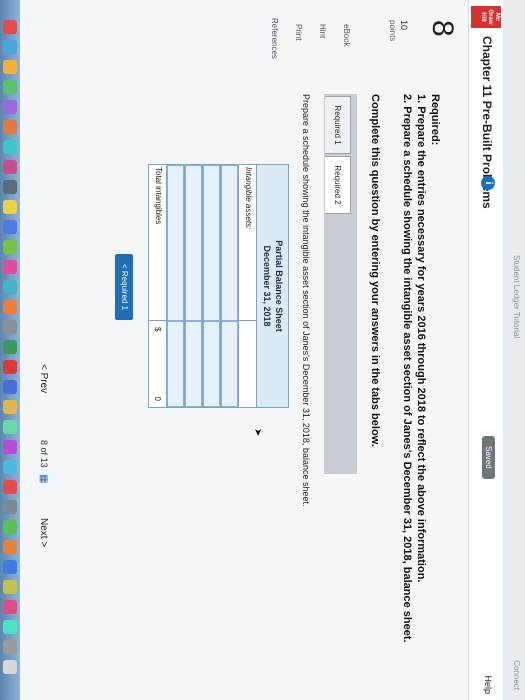 Image resolution: width=525 pixels, height=700 pixels. What do you see at coordinates (44, 443) in the screenshot?
I see `current-page: 8` at bounding box center [44, 443].